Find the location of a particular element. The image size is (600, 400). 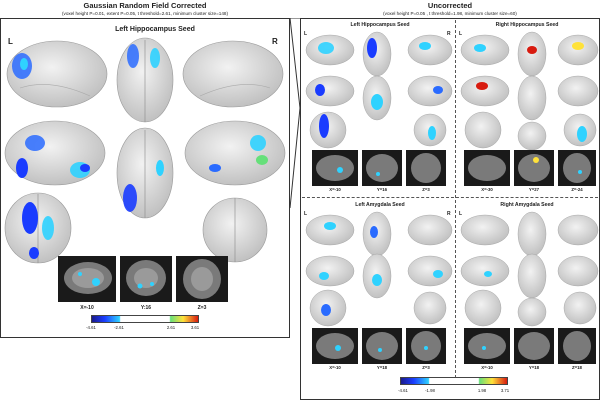

mri-slice-coronal is located at coordinates (146, 279).